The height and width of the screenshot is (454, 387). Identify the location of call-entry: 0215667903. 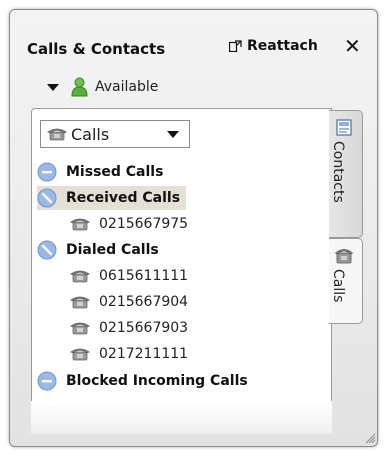
(129, 328).